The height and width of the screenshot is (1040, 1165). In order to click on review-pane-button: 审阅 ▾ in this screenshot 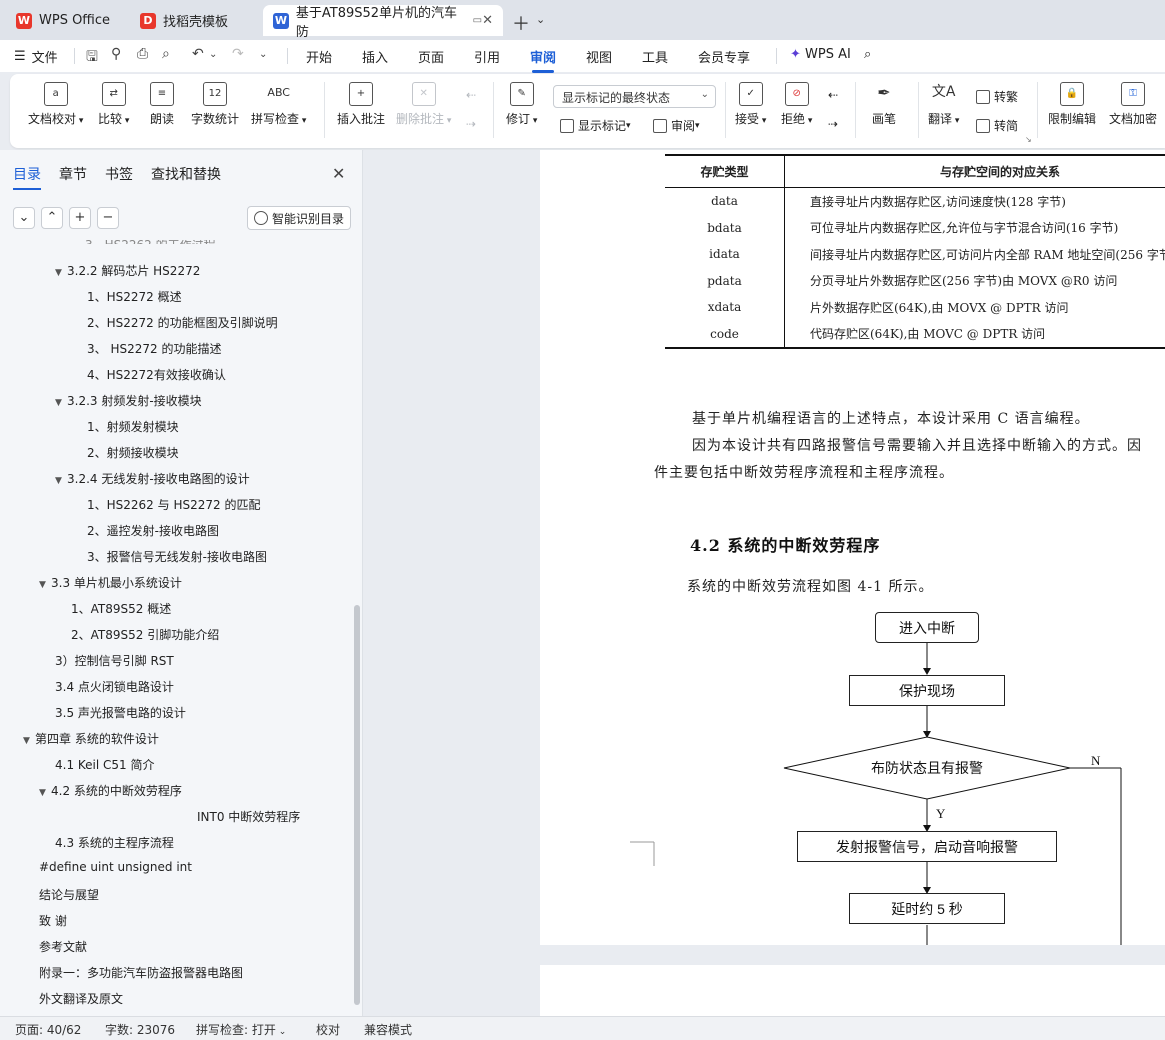, I will do `click(676, 125)`.